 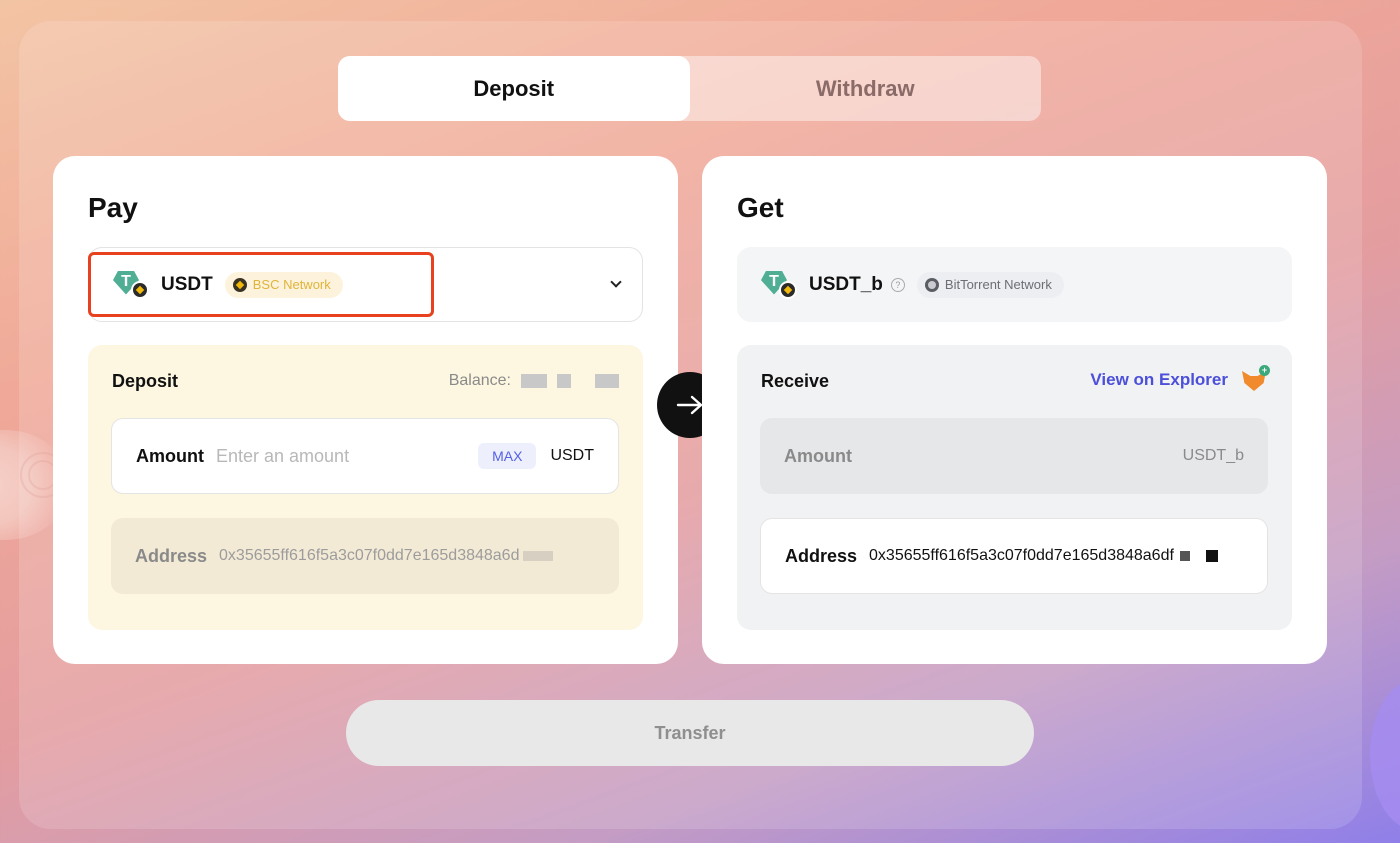 I want to click on transfer-button: Transfer, so click(x=690, y=733).